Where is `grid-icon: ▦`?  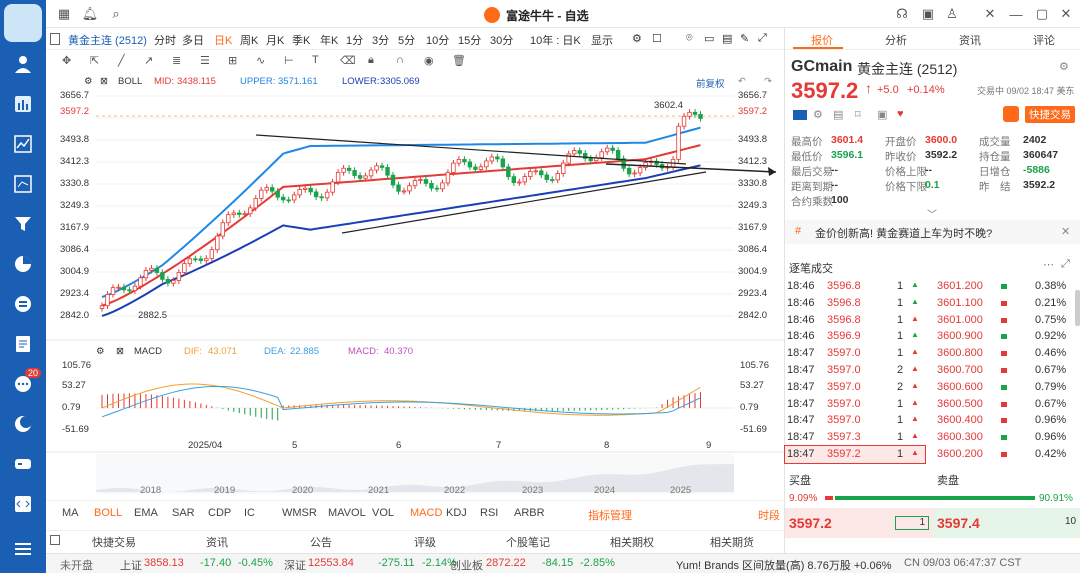 grid-icon: ▦ is located at coordinates (64, 14).